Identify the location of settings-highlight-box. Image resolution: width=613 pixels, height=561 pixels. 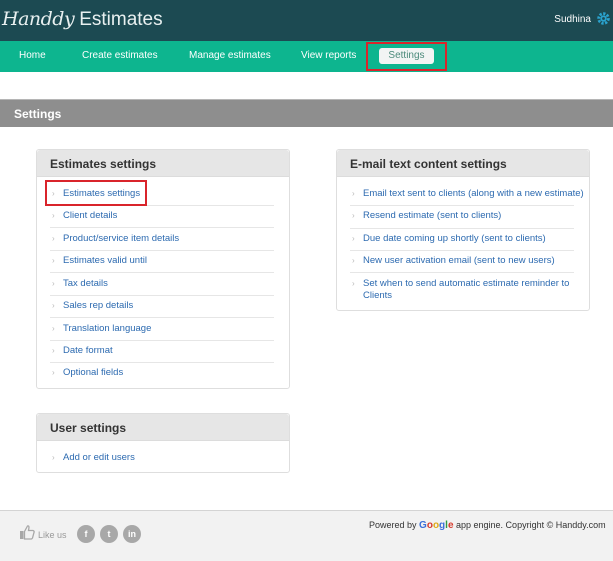
(406, 56).